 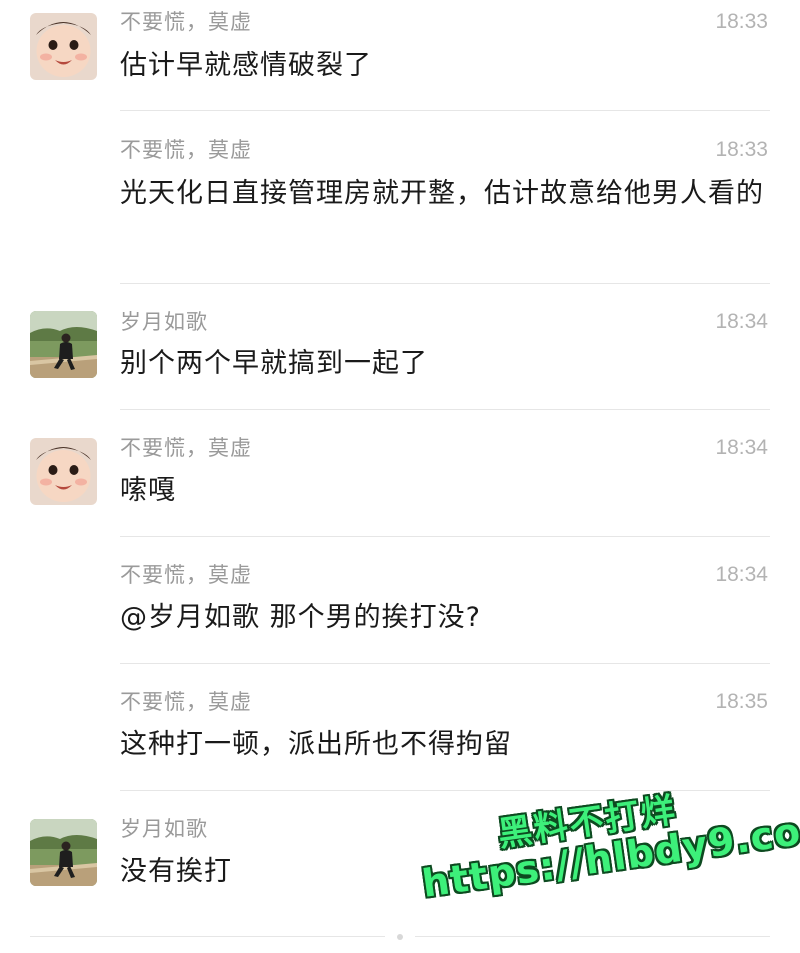 What do you see at coordinates (316, 744) in the screenshot?
I see `message-text: 这种打一顿，派出所也不得拘留` at bounding box center [316, 744].